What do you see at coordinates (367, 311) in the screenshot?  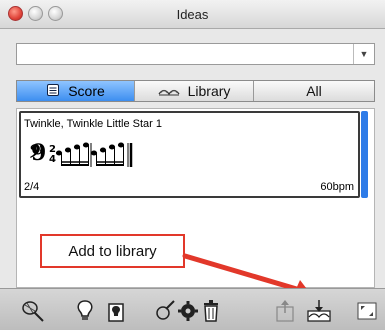 I see `resize-icon` at bounding box center [367, 311].